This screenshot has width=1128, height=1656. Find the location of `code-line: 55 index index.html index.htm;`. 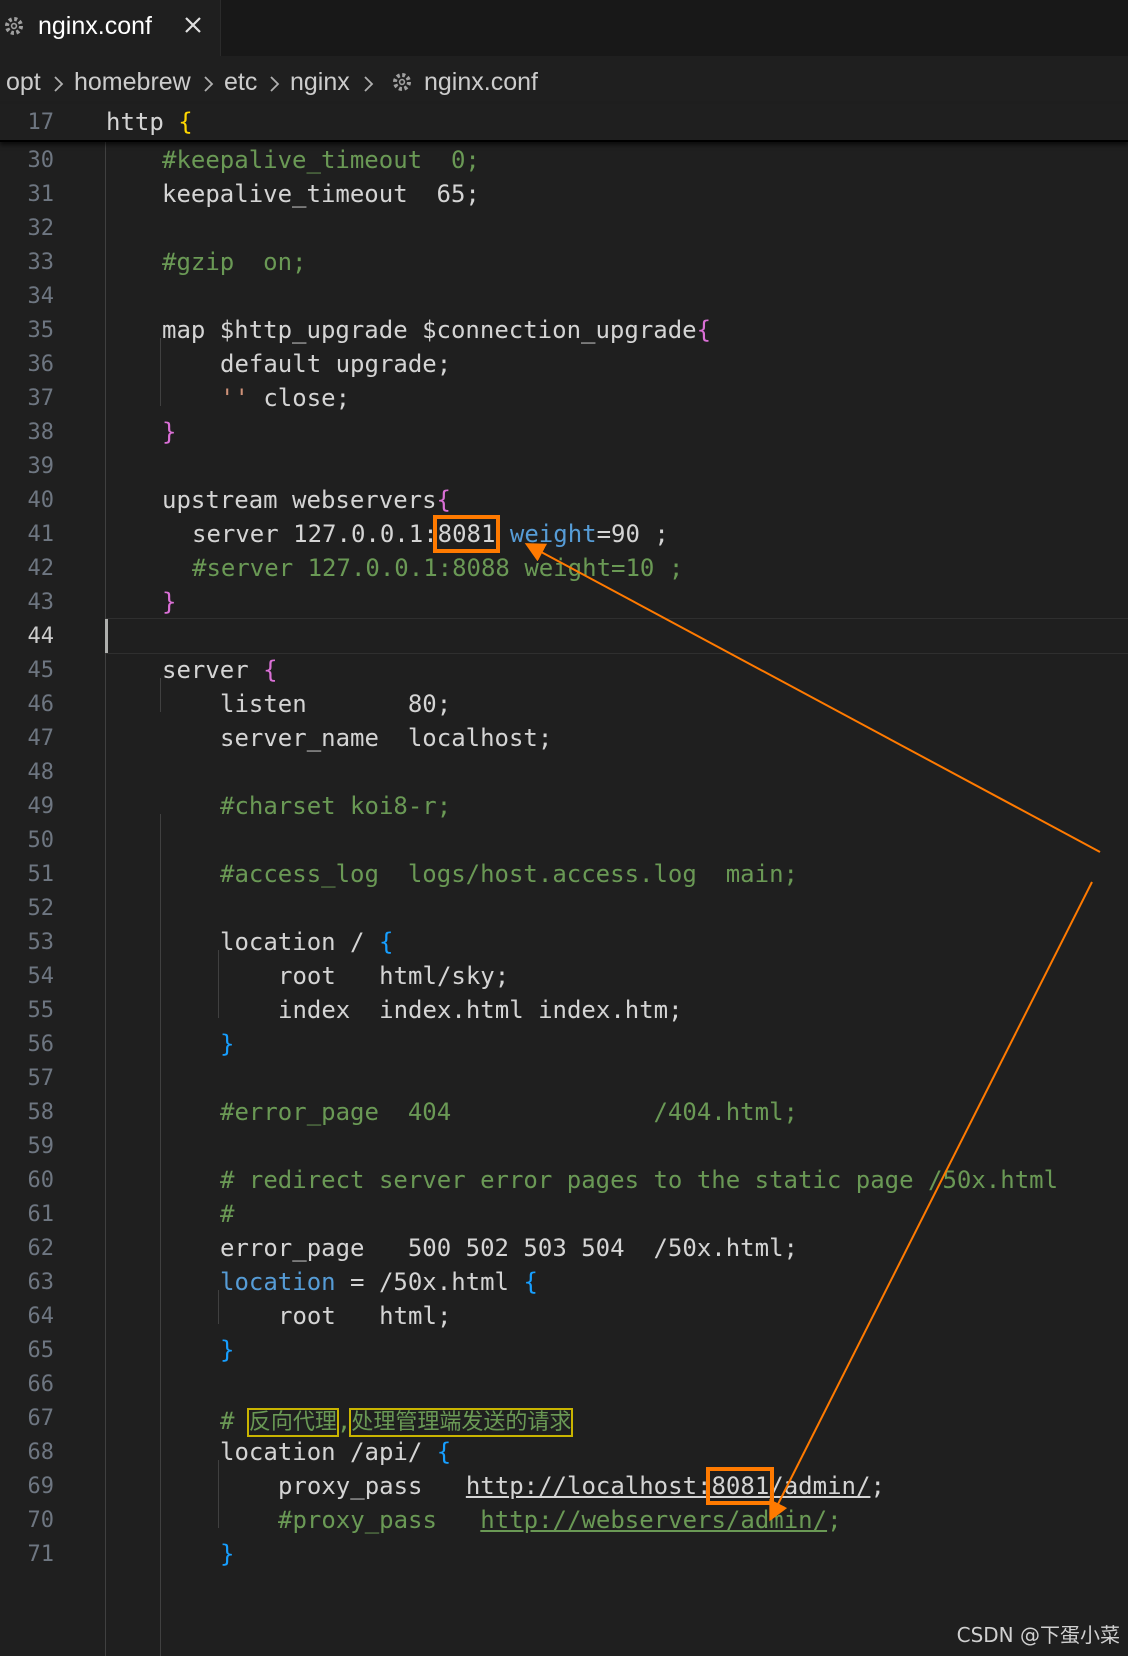

code-line: 55 index index.html index.htm; is located at coordinates (355, 1010).